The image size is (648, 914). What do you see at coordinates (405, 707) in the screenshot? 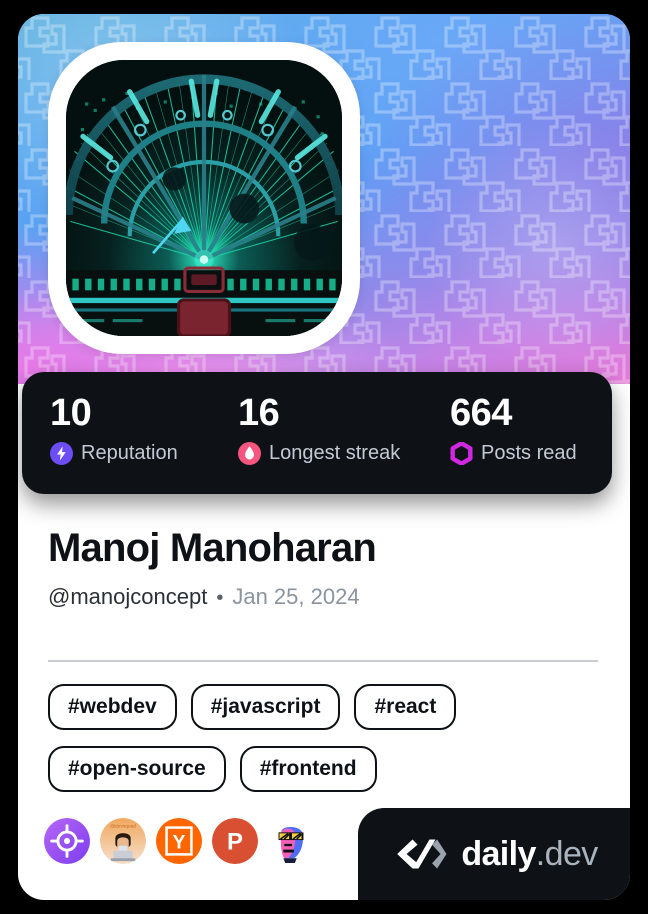
I see `tag-item: #react` at bounding box center [405, 707].